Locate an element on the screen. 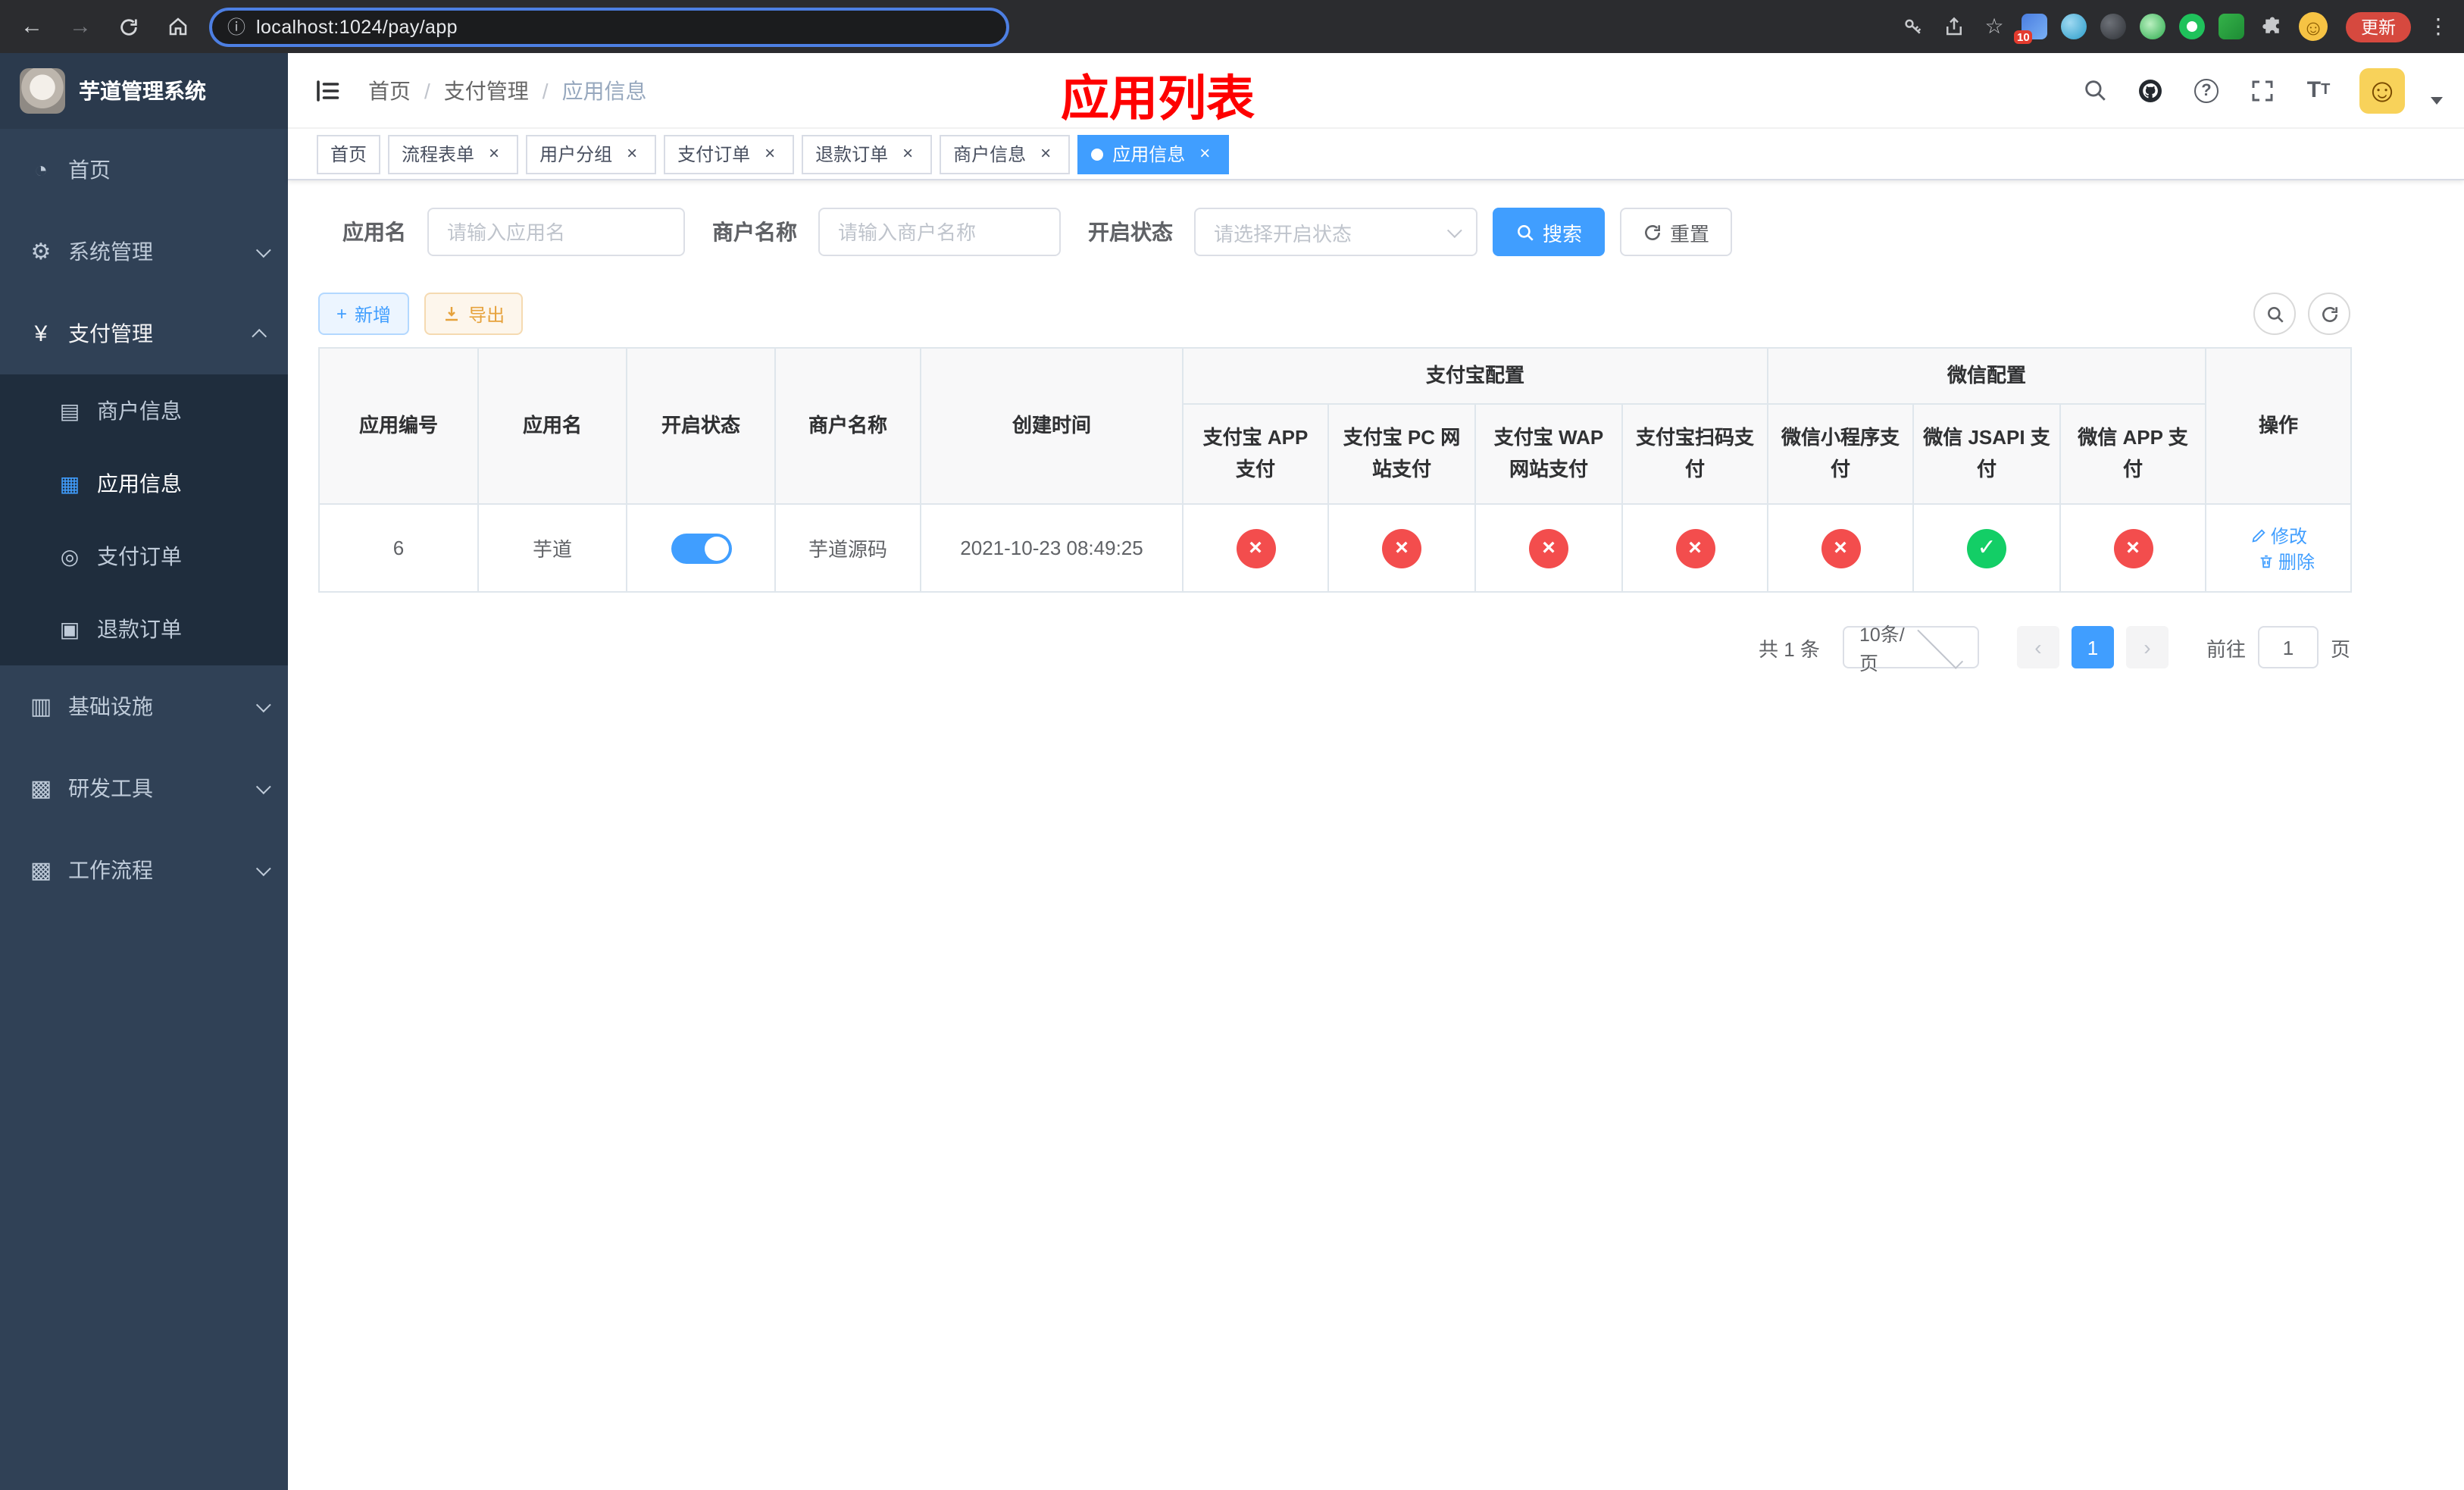 This screenshot has width=2464, height=1490. breadcrumb-home: 首页 is located at coordinates (389, 90).